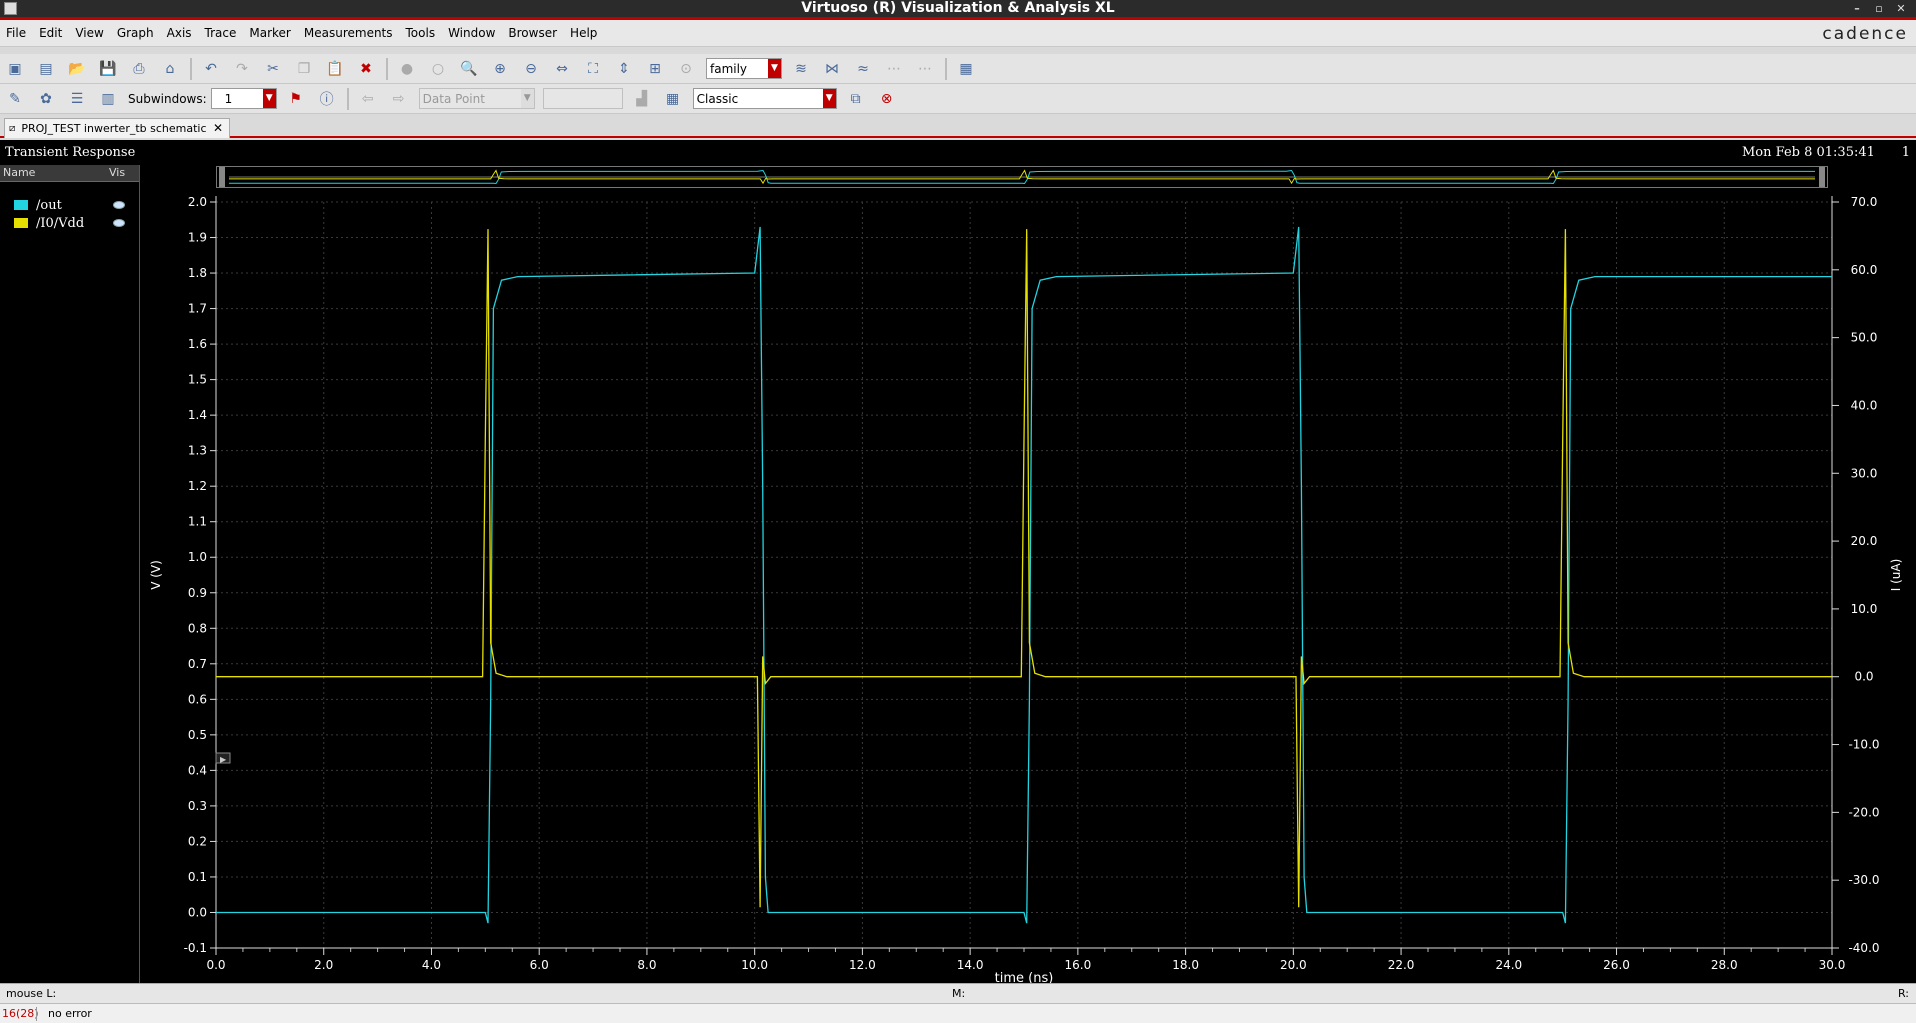 The image size is (1916, 1023). What do you see at coordinates (108, 69) in the screenshot?
I see `save-icon: 💾` at bounding box center [108, 69].